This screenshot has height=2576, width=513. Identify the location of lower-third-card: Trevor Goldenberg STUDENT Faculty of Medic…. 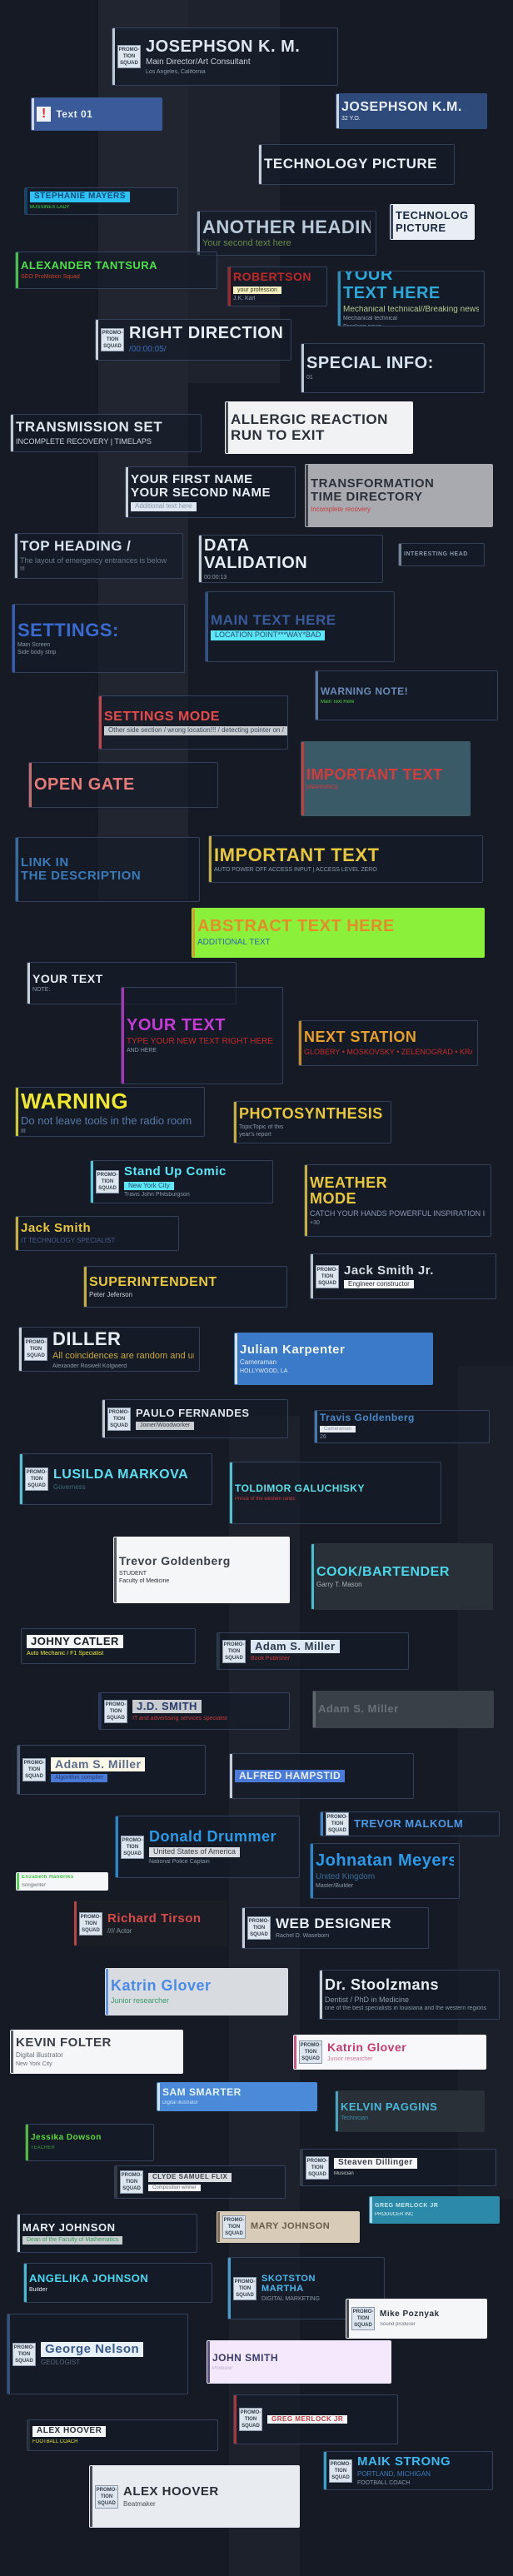
(201, 1570).